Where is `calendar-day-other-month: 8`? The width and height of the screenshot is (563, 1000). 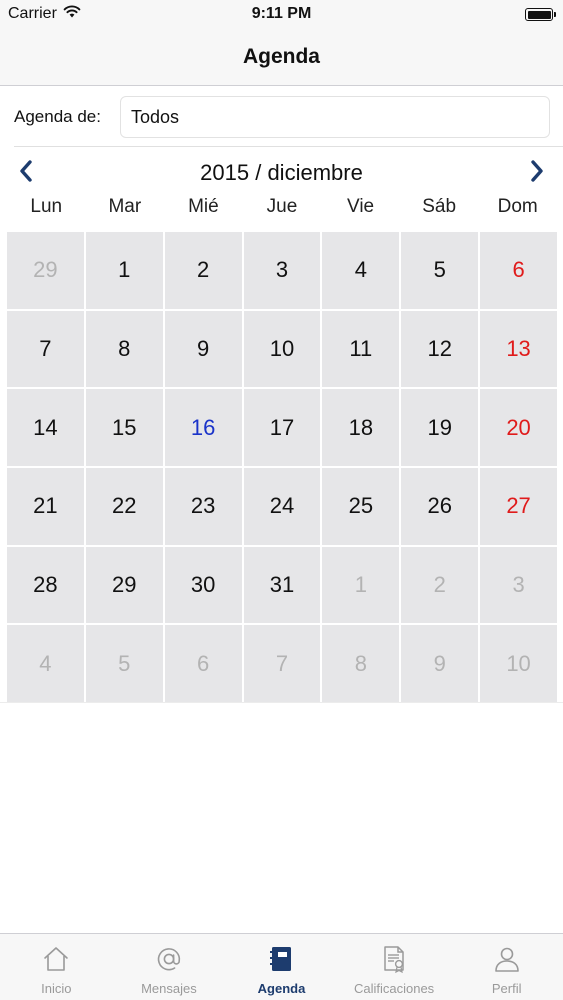
calendar-day-other-month: 8 is located at coordinates (361, 663).